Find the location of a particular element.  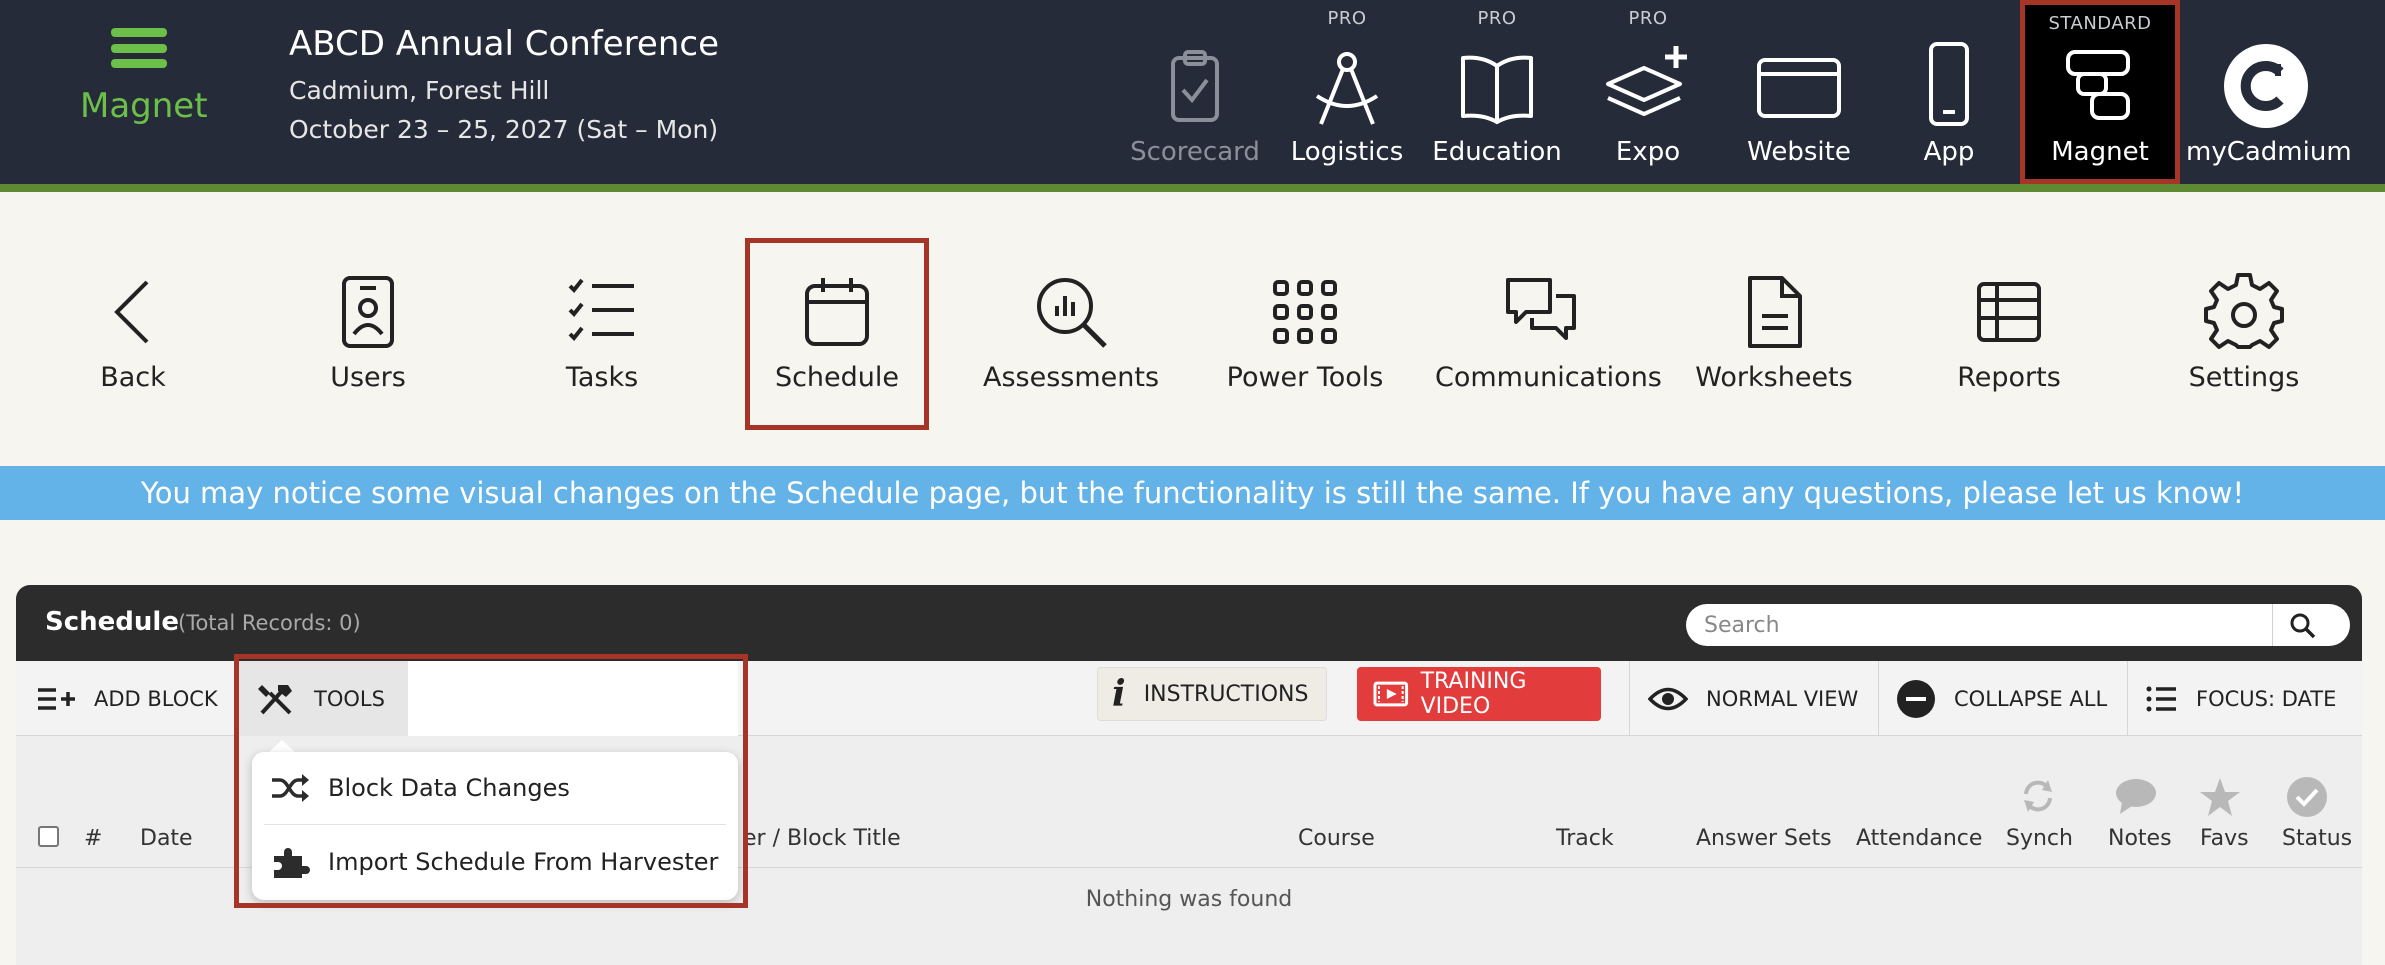

open-book-icon is located at coordinates (1497, 89).